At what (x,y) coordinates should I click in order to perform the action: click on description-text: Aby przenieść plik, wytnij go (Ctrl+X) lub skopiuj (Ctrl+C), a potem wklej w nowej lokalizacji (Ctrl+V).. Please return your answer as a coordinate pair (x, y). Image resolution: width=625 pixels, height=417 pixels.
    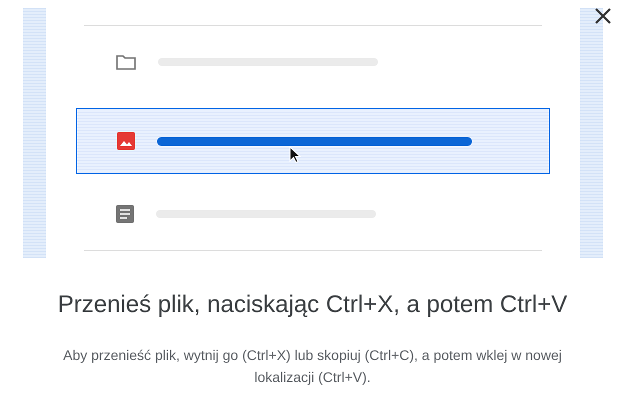
    Looking at the image, I should click on (312, 366).